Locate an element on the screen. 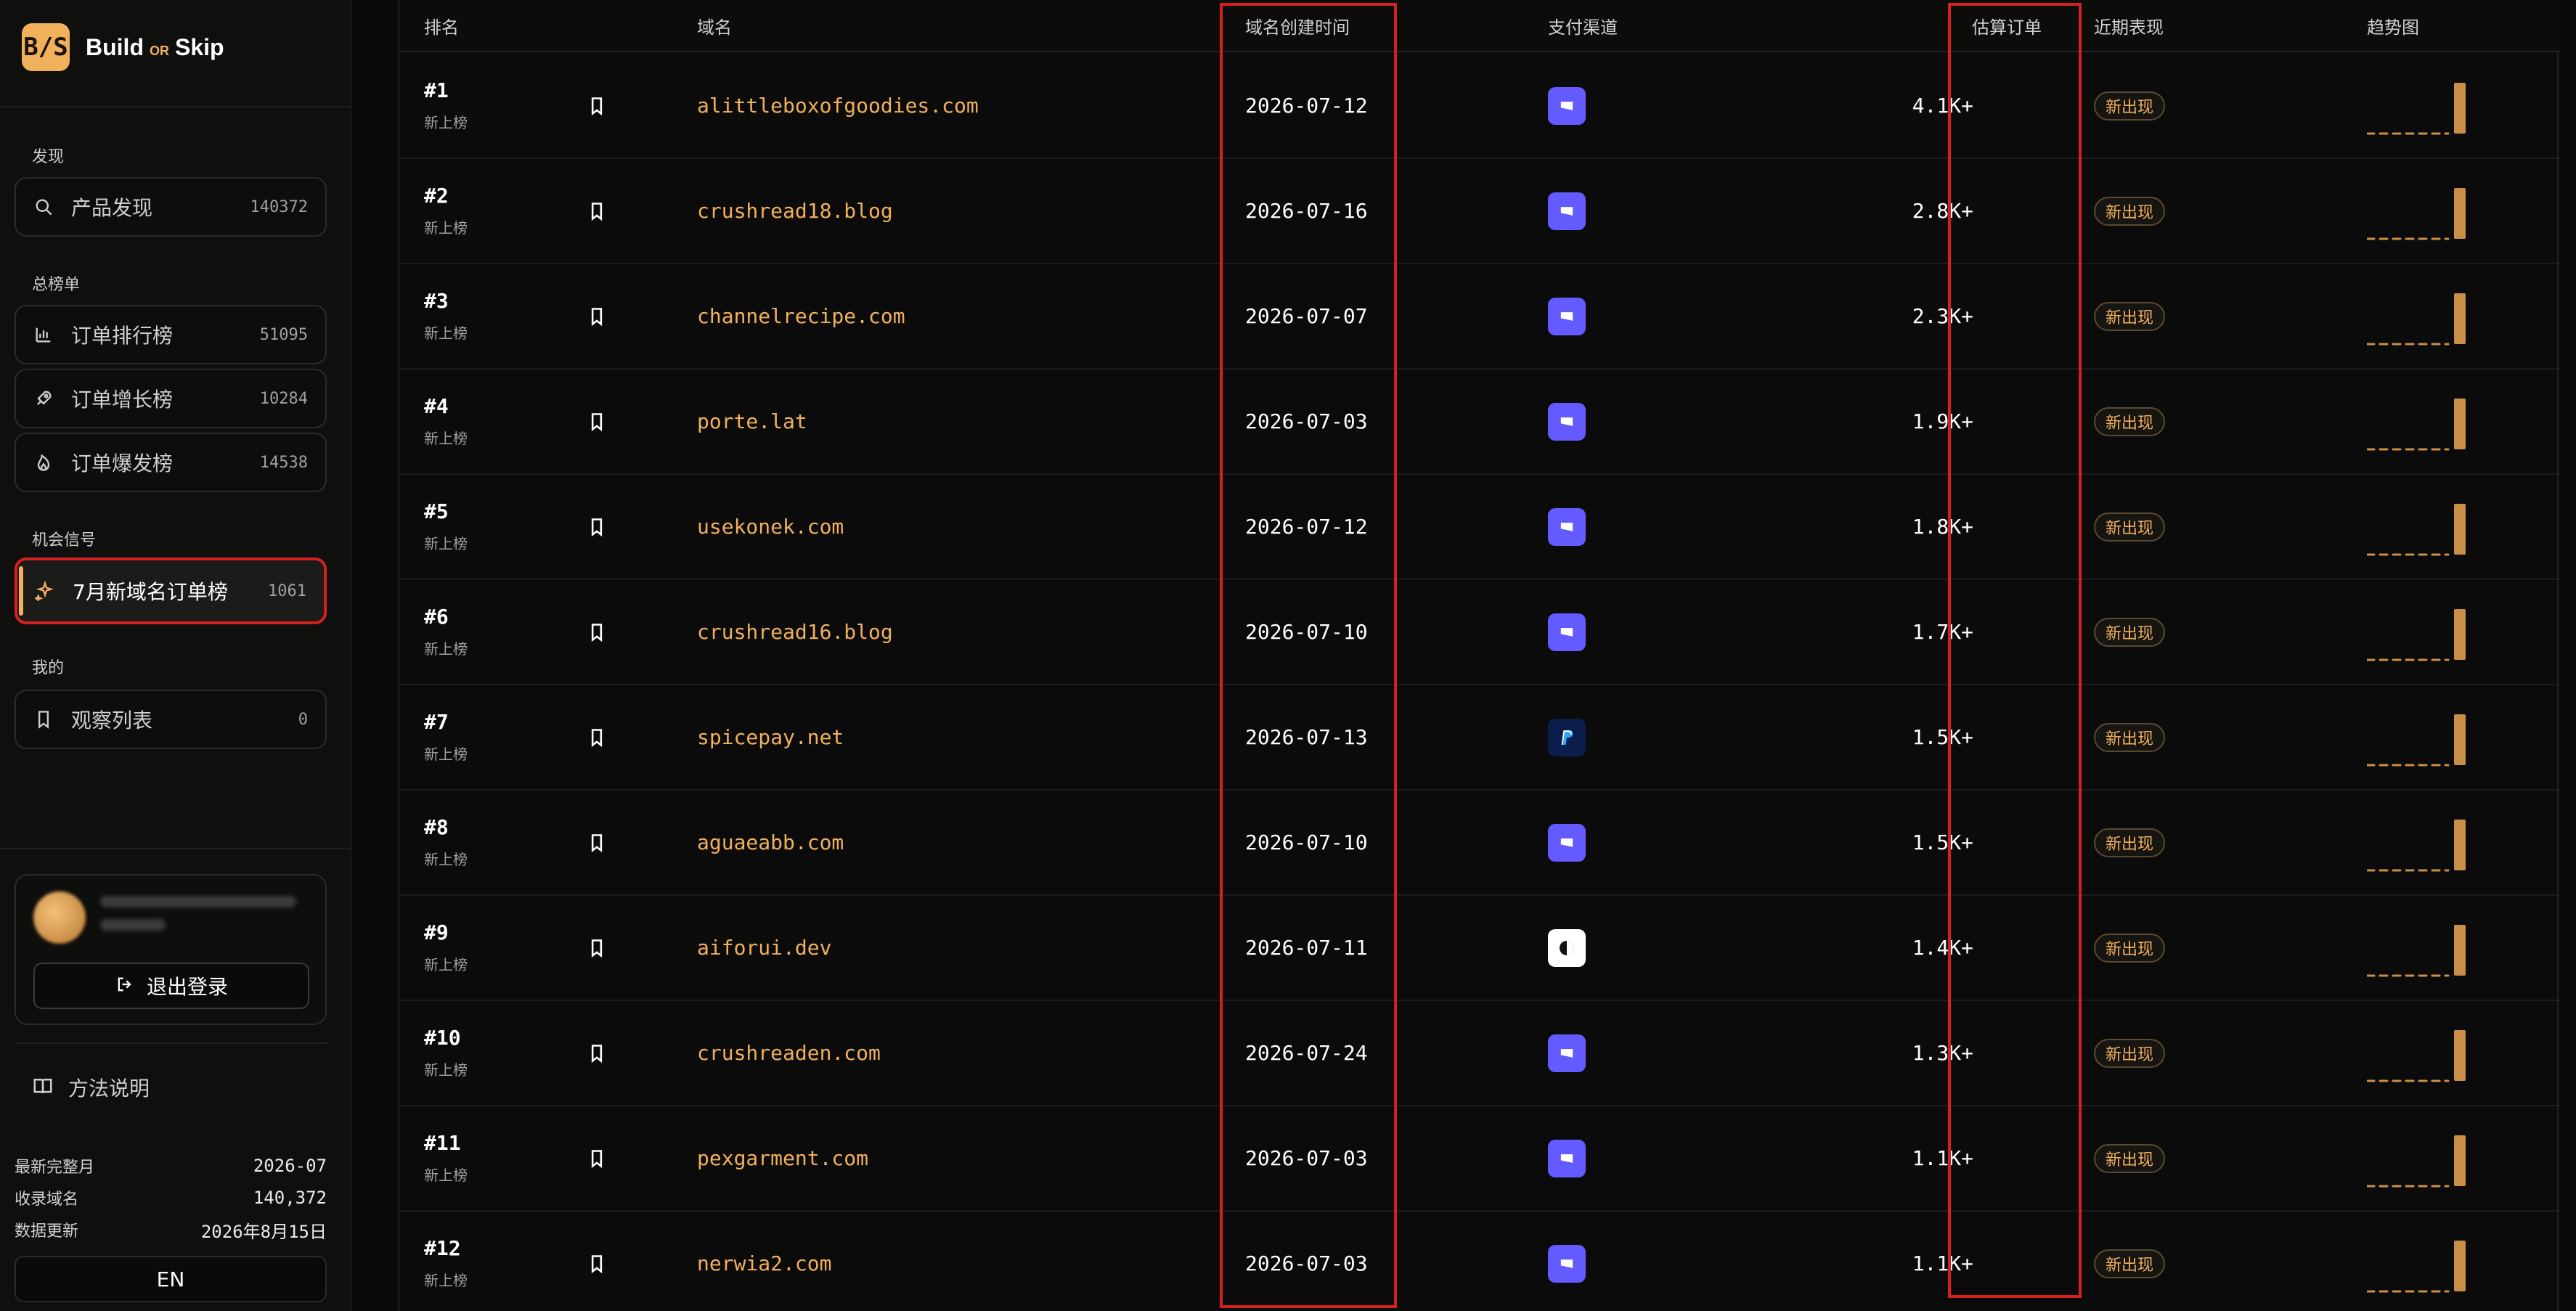 This screenshot has width=2576, height=1311. table-row: #12 新上榜 nerwia2.com 2026-07-03 1.1K+ 新出现 is located at coordinates (1479, 1261).